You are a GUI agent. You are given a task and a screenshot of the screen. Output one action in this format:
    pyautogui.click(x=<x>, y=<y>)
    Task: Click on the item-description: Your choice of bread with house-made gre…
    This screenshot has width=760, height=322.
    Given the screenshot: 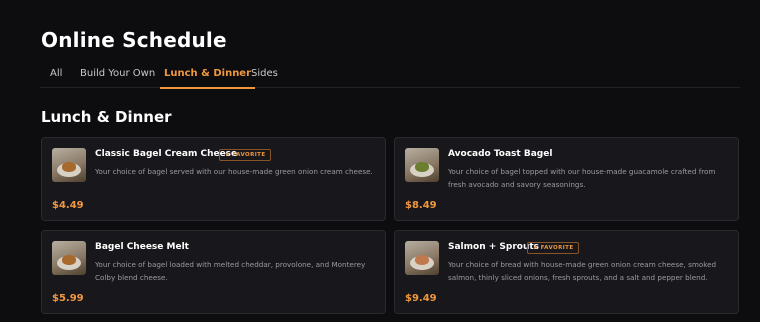 What is the action you would take?
    pyautogui.click(x=582, y=271)
    